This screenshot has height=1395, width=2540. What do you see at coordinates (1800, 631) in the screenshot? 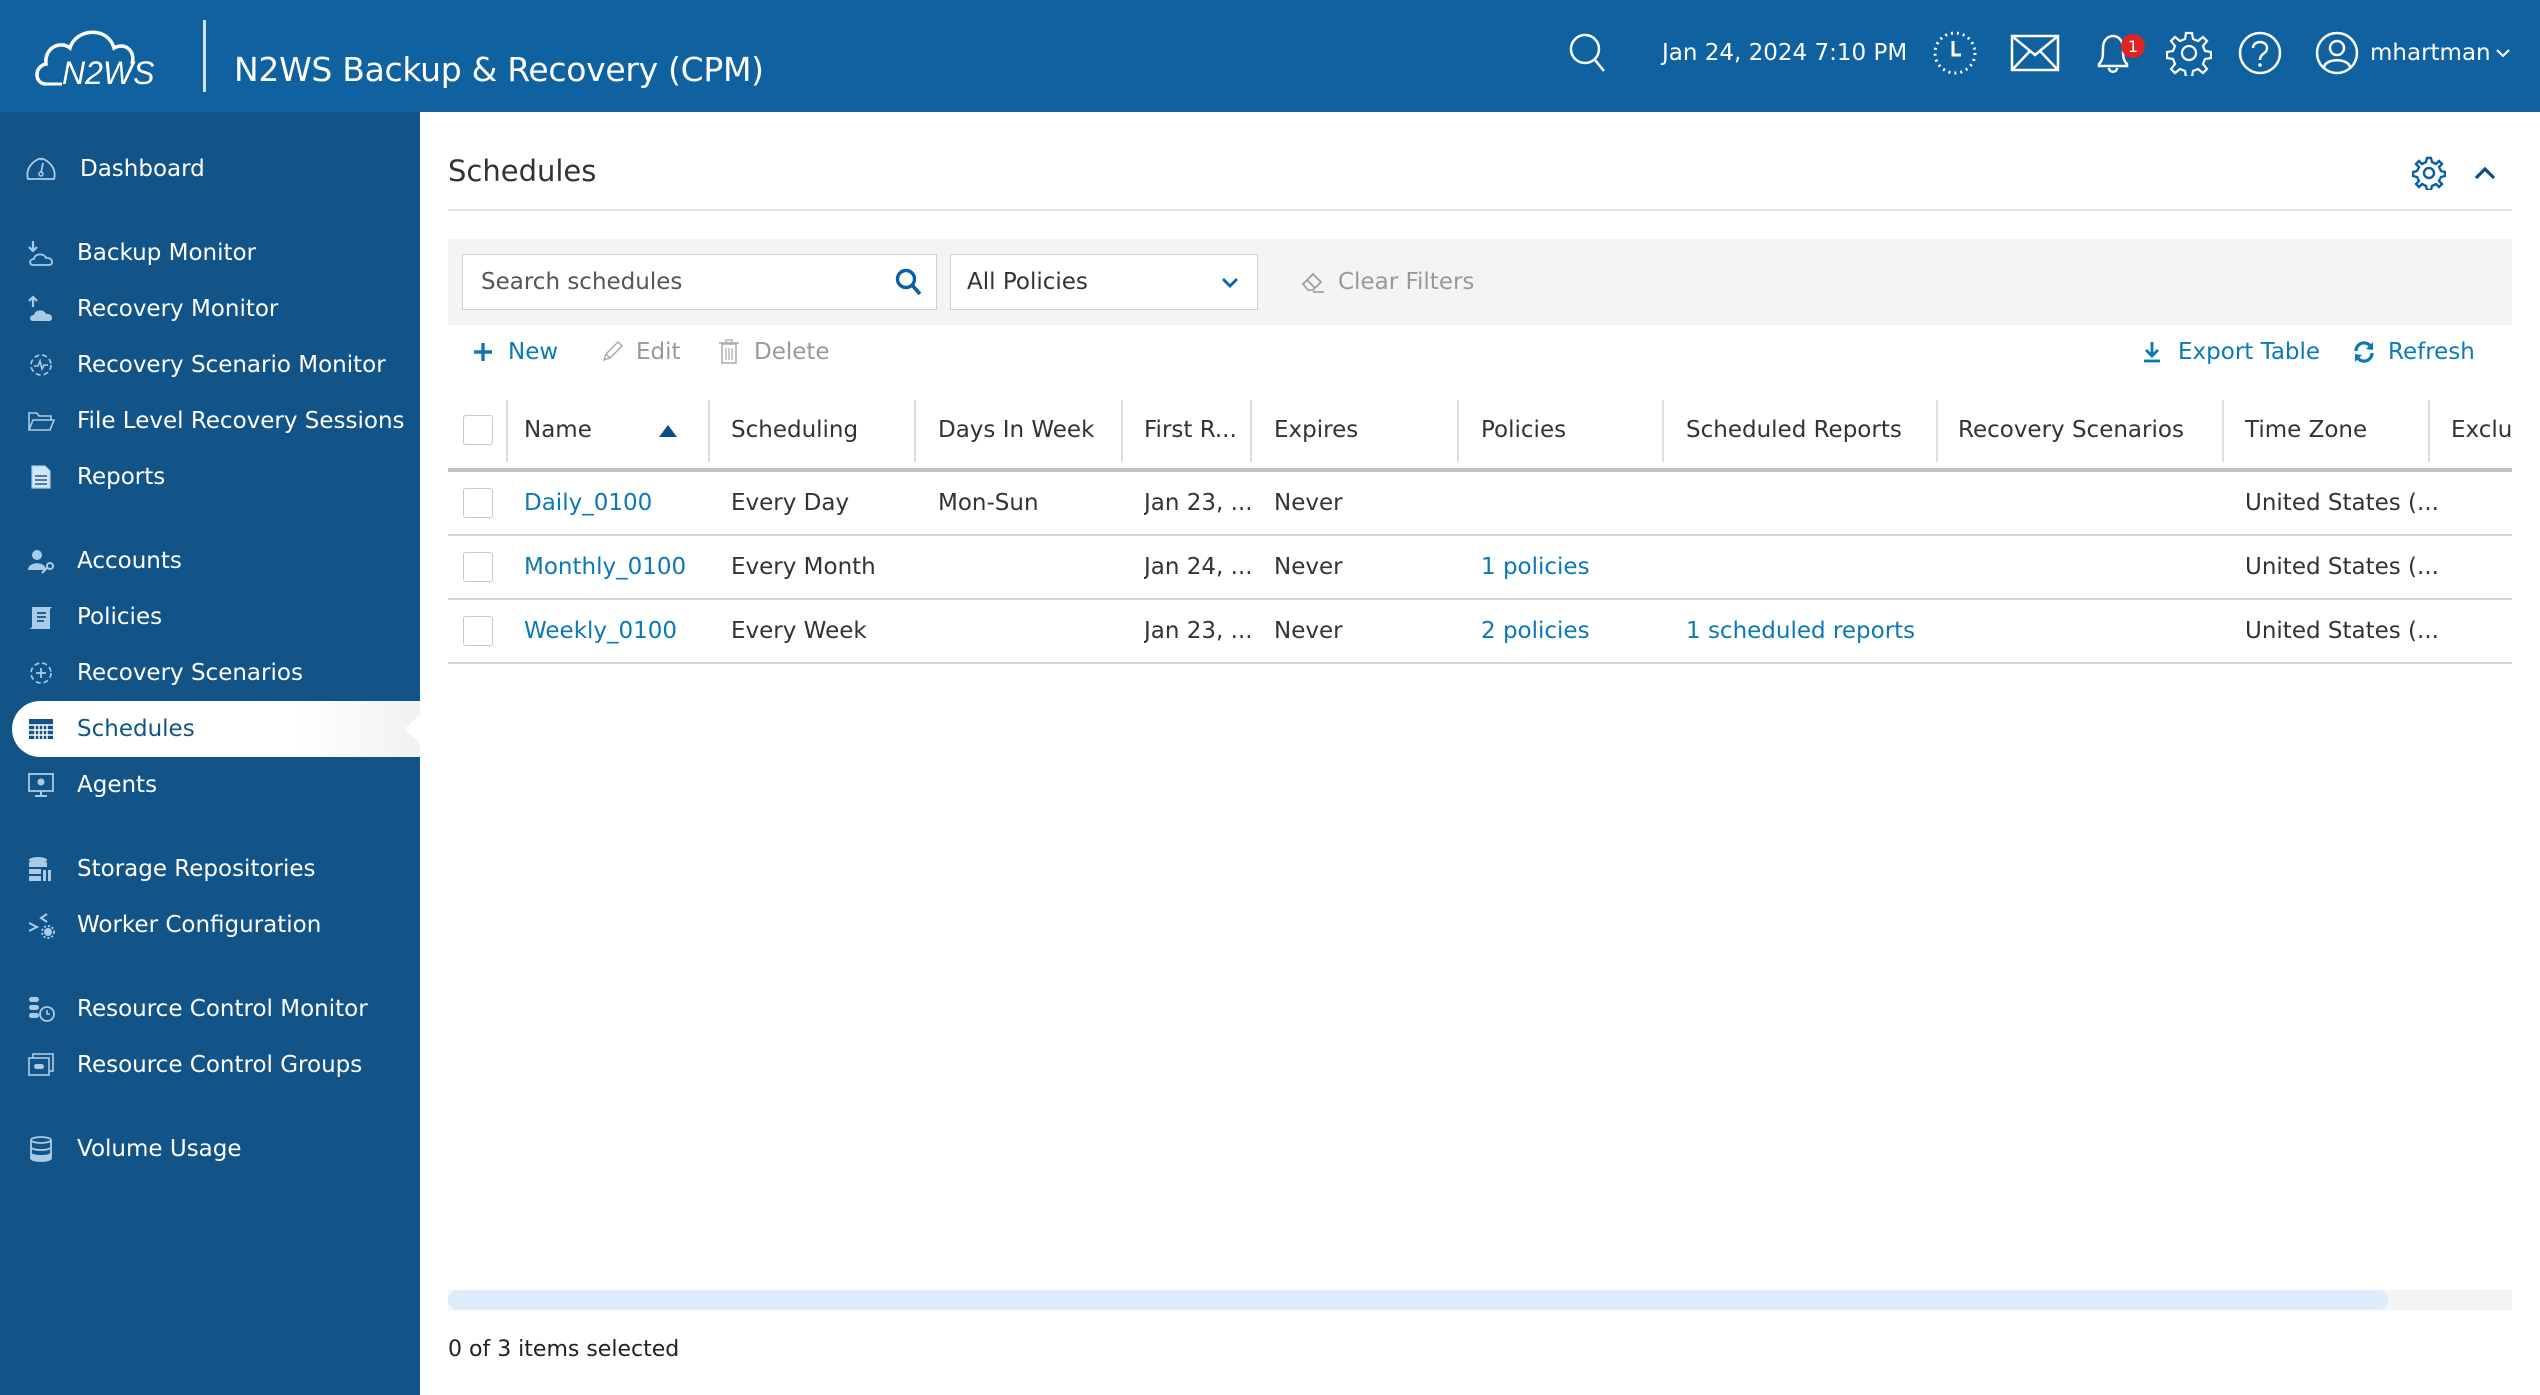
I see `cell-scheduled-reports-link: 1 scheduled reports` at bounding box center [1800, 631].